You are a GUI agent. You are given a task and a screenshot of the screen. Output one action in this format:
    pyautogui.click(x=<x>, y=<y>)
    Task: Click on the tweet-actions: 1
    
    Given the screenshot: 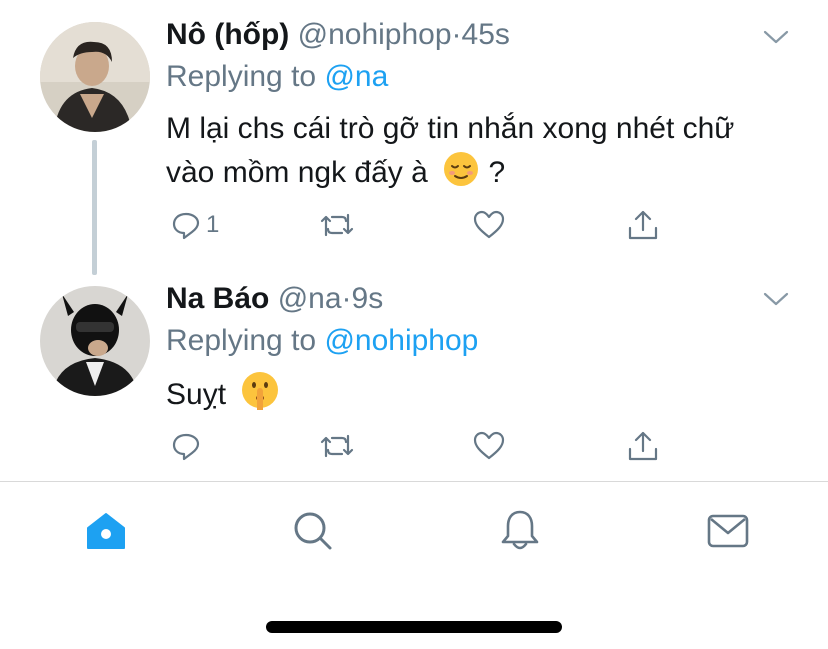 What is the action you would take?
    pyautogui.click(x=416, y=225)
    